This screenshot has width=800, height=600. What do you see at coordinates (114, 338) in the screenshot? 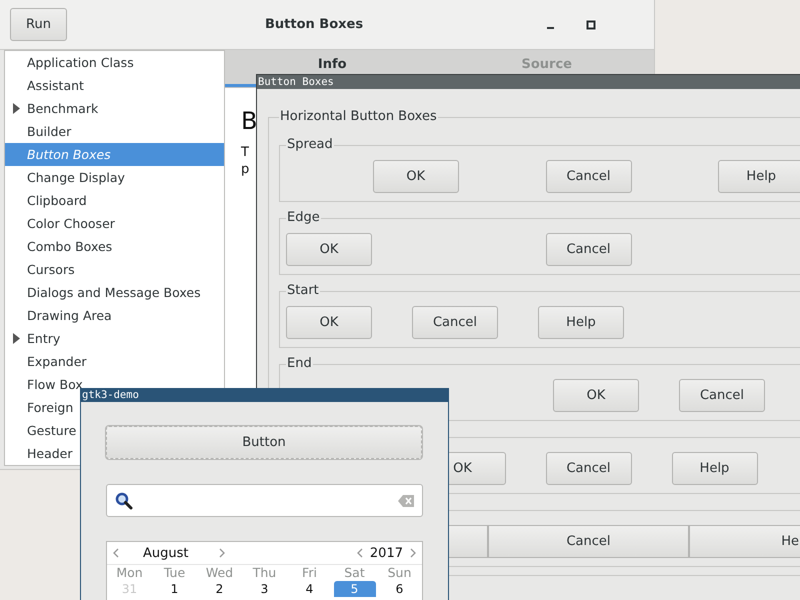
I see `demo-list-item: Entry` at bounding box center [114, 338].